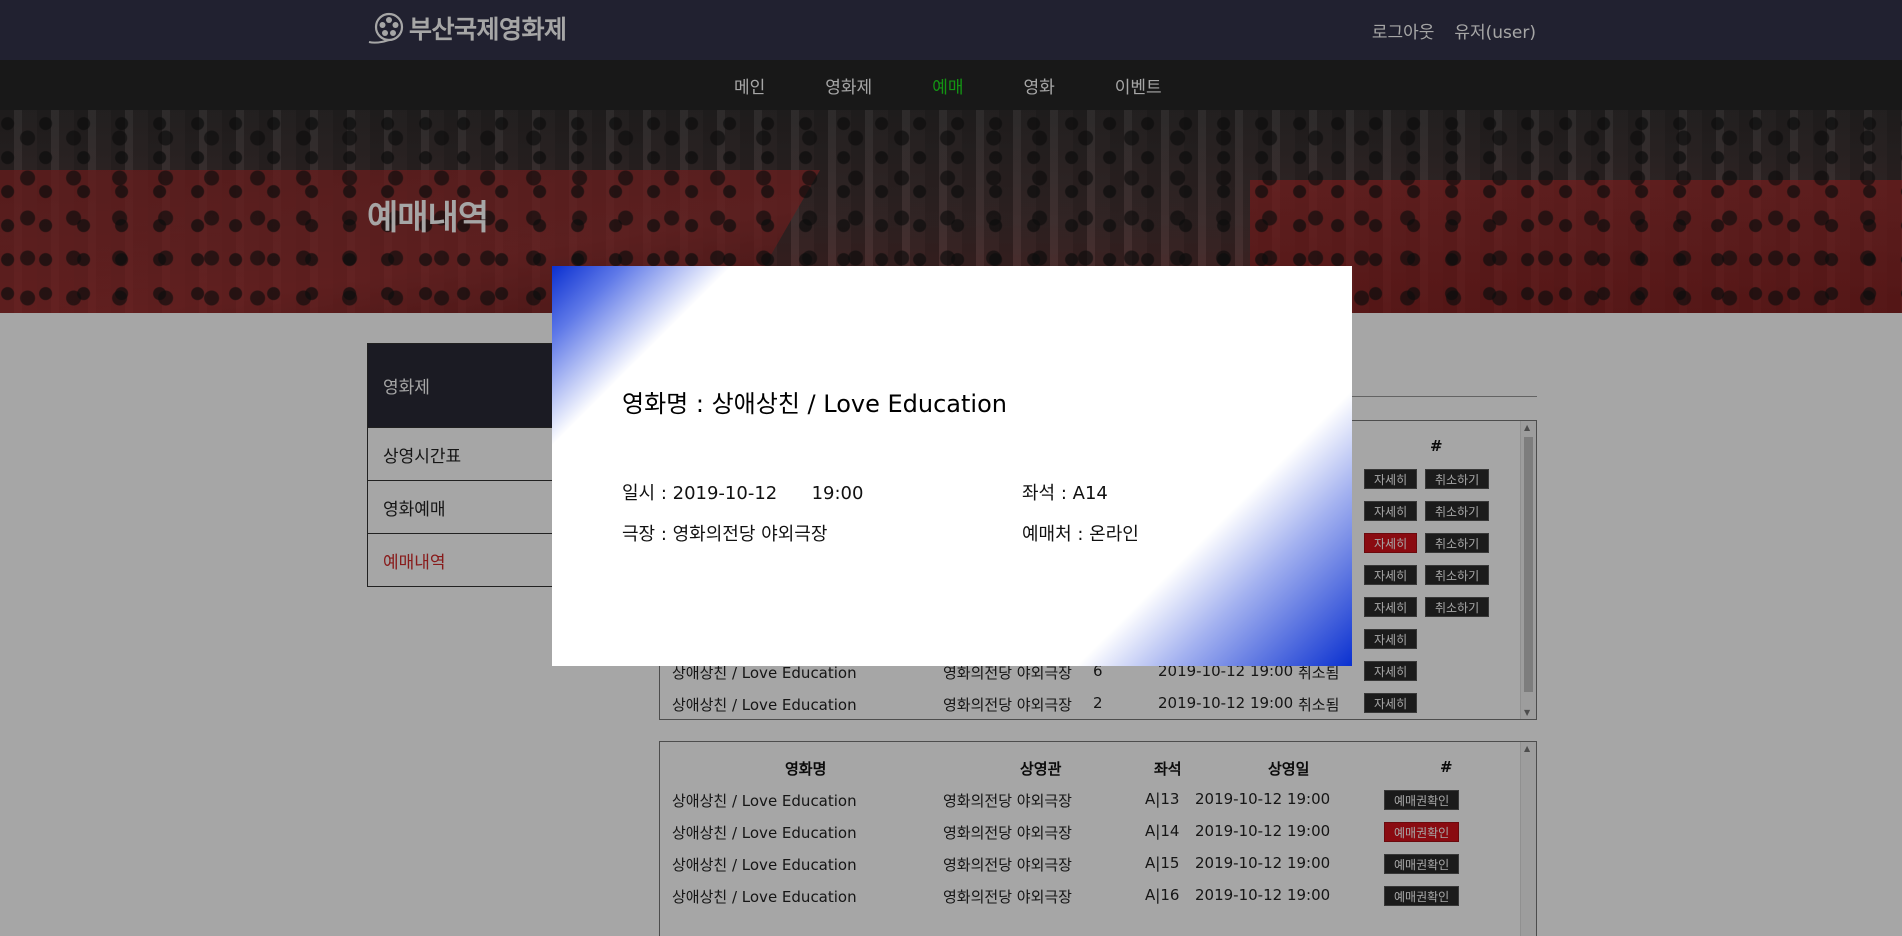 This screenshot has width=1902, height=936. What do you see at coordinates (743, 493) in the screenshot?
I see `modal-date: 일시 : 2019-10-12 19:00` at bounding box center [743, 493].